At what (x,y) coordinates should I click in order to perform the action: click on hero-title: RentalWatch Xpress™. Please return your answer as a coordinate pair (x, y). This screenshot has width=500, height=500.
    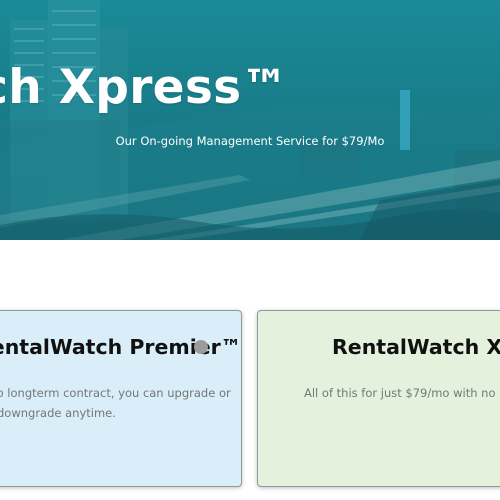
    Looking at the image, I should click on (144, 87).